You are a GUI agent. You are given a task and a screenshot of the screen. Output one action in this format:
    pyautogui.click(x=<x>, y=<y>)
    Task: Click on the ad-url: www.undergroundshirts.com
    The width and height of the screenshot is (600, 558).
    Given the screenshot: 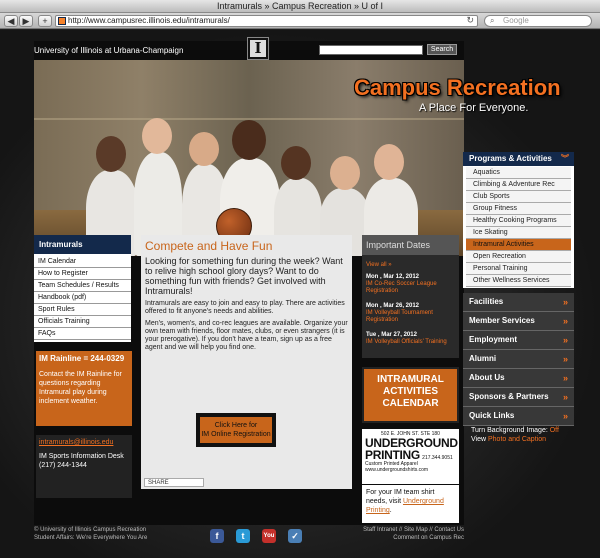 What is the action you would take?
    pyautogui.click(x=397, y=470)
    